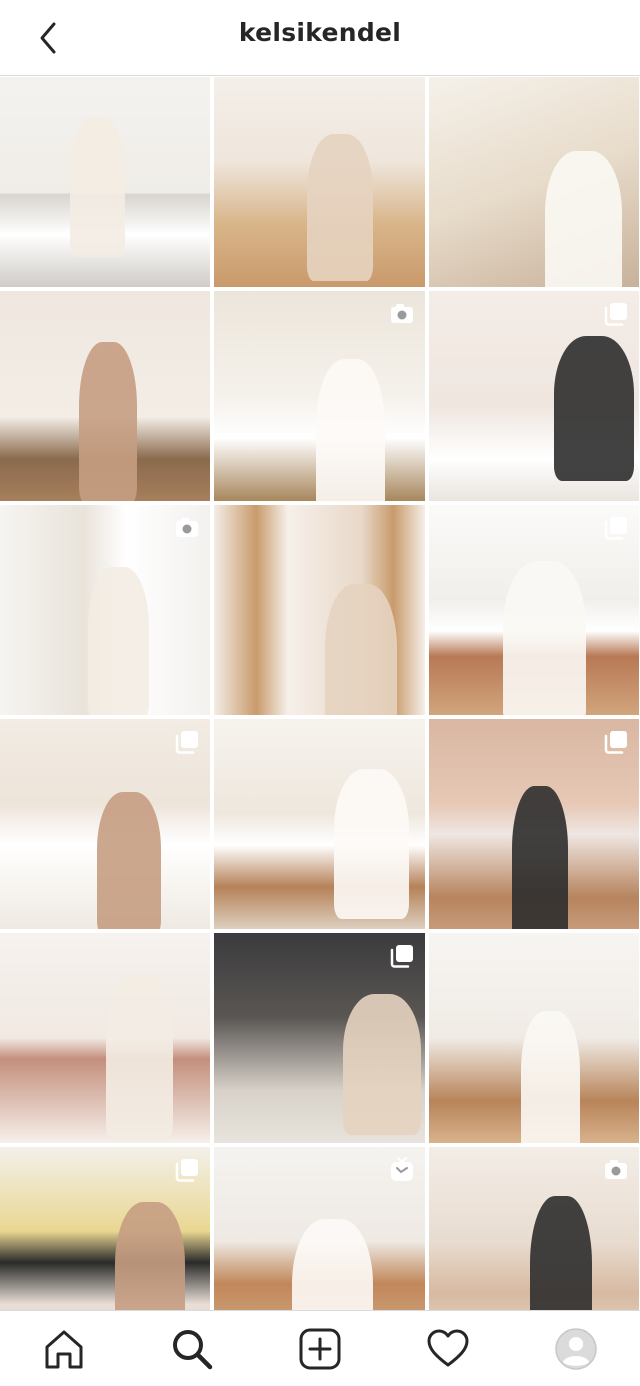 The image size is (640, 1386). I want to click on nav-search, so click(192, 1349).